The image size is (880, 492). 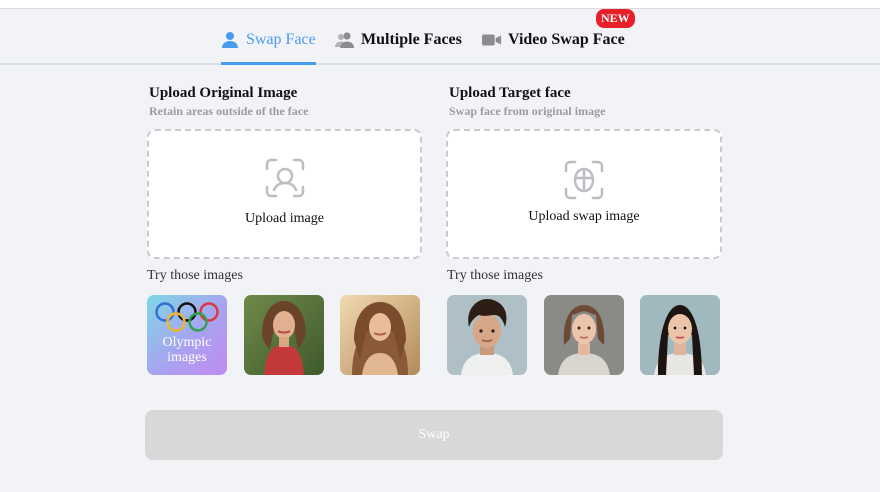 I want to click on tab-video-swap-face: Video Swap Face, so click(x=553, y=40).